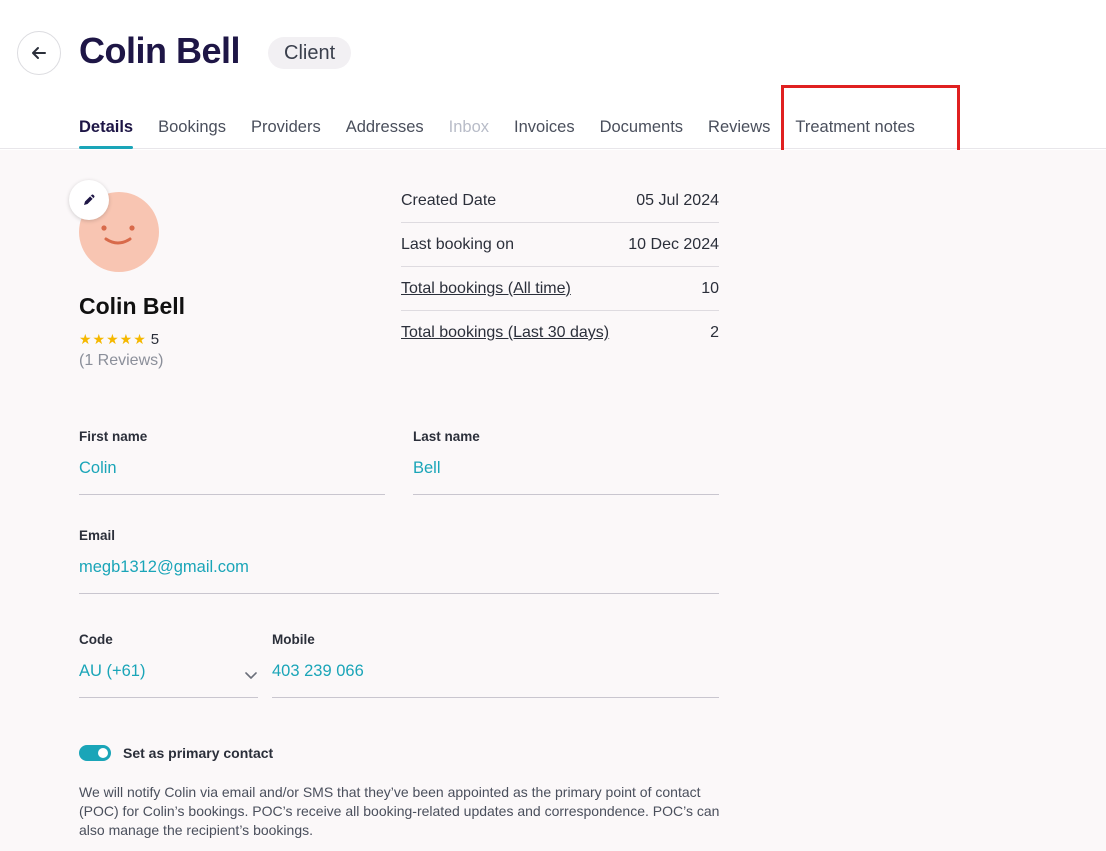 The width and height of the screenshot is (1106, 851). Describe the element at coordinates (113, 339) in the screenshot. I see `star-rating-icon: ★★★★★` at that location.